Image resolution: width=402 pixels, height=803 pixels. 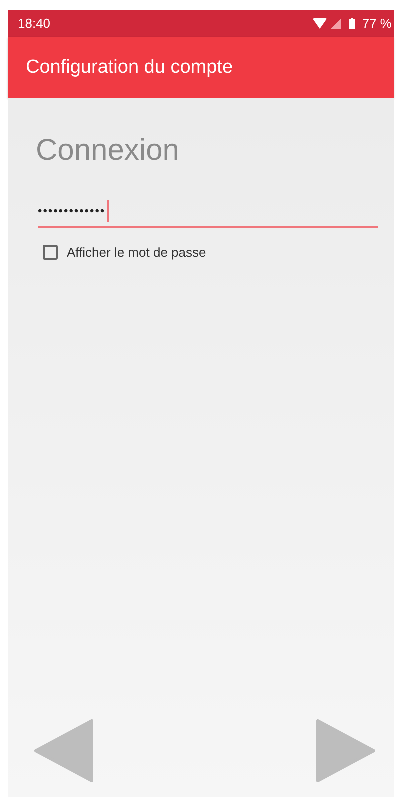 I want to click on section-heading: Connexion, so click(x=108, y=151).